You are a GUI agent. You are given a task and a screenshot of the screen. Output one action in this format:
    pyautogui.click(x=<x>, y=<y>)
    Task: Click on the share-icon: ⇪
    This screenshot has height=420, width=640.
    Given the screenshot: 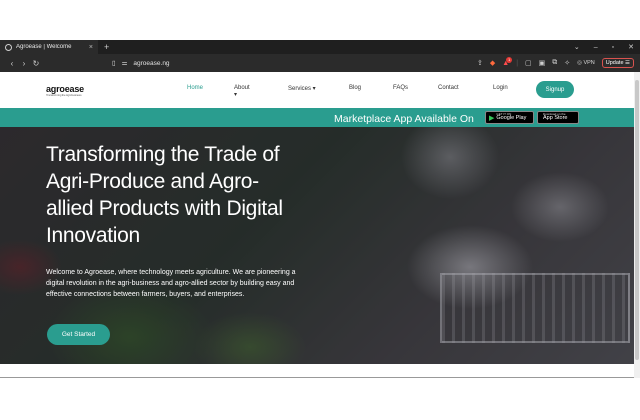 What is the action you would take?
    pyautogui.click(x=480, y=63)
    